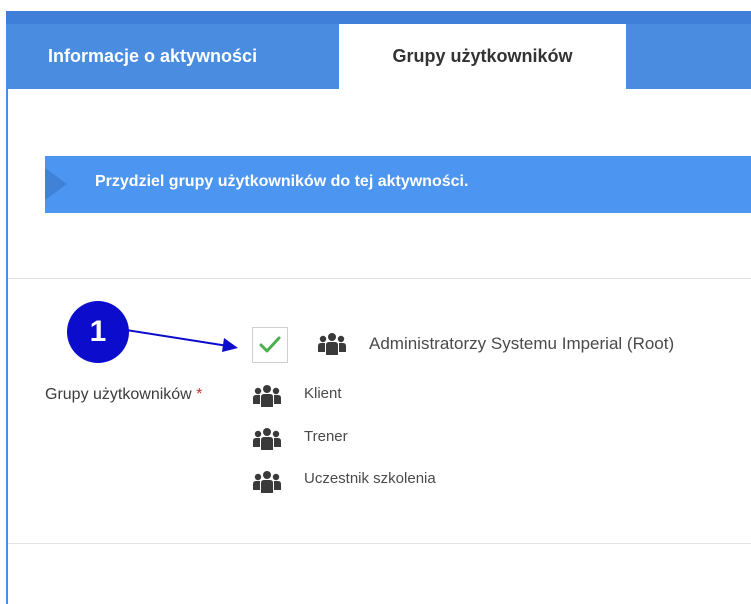 This screenshot has height=604, width=751. I want to click on checkmark-icon, so click(270, 344).